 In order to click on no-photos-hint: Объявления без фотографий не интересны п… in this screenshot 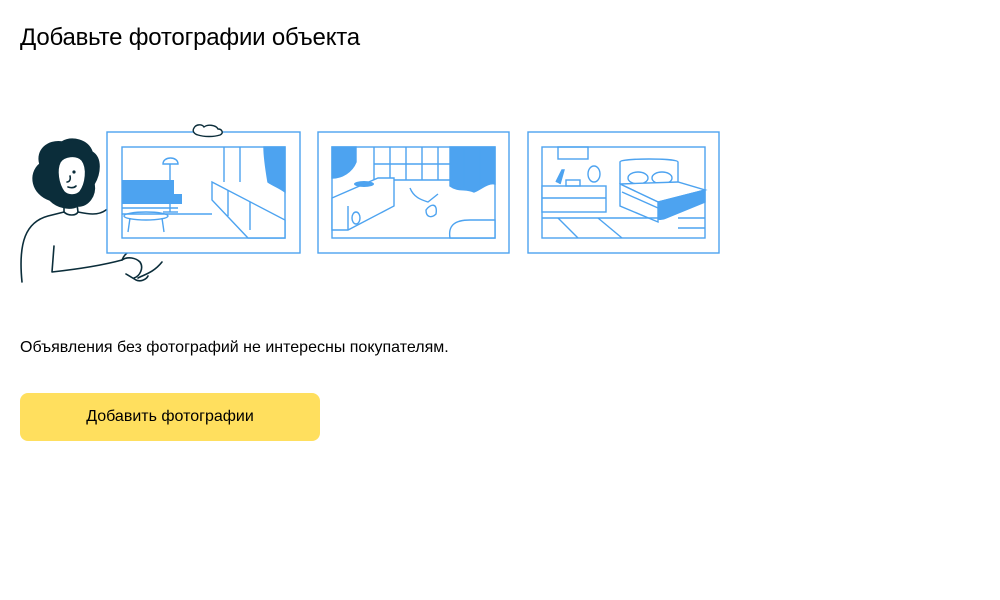, I will do `click(234, 347)`.